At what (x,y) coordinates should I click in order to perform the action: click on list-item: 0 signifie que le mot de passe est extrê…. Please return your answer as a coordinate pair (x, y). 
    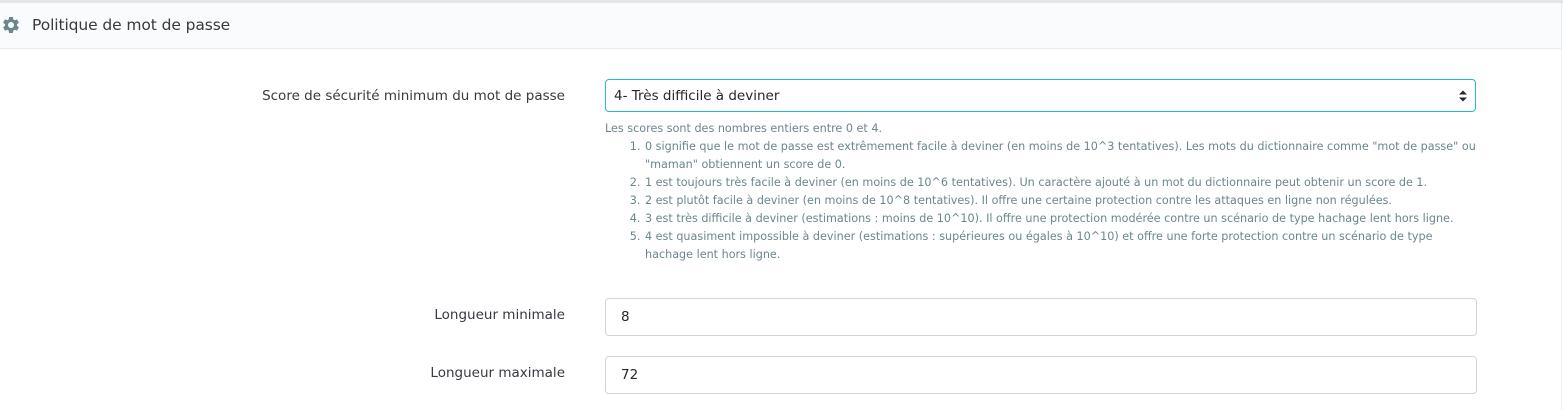
    Looking at the image, I should click on (1062, 156).